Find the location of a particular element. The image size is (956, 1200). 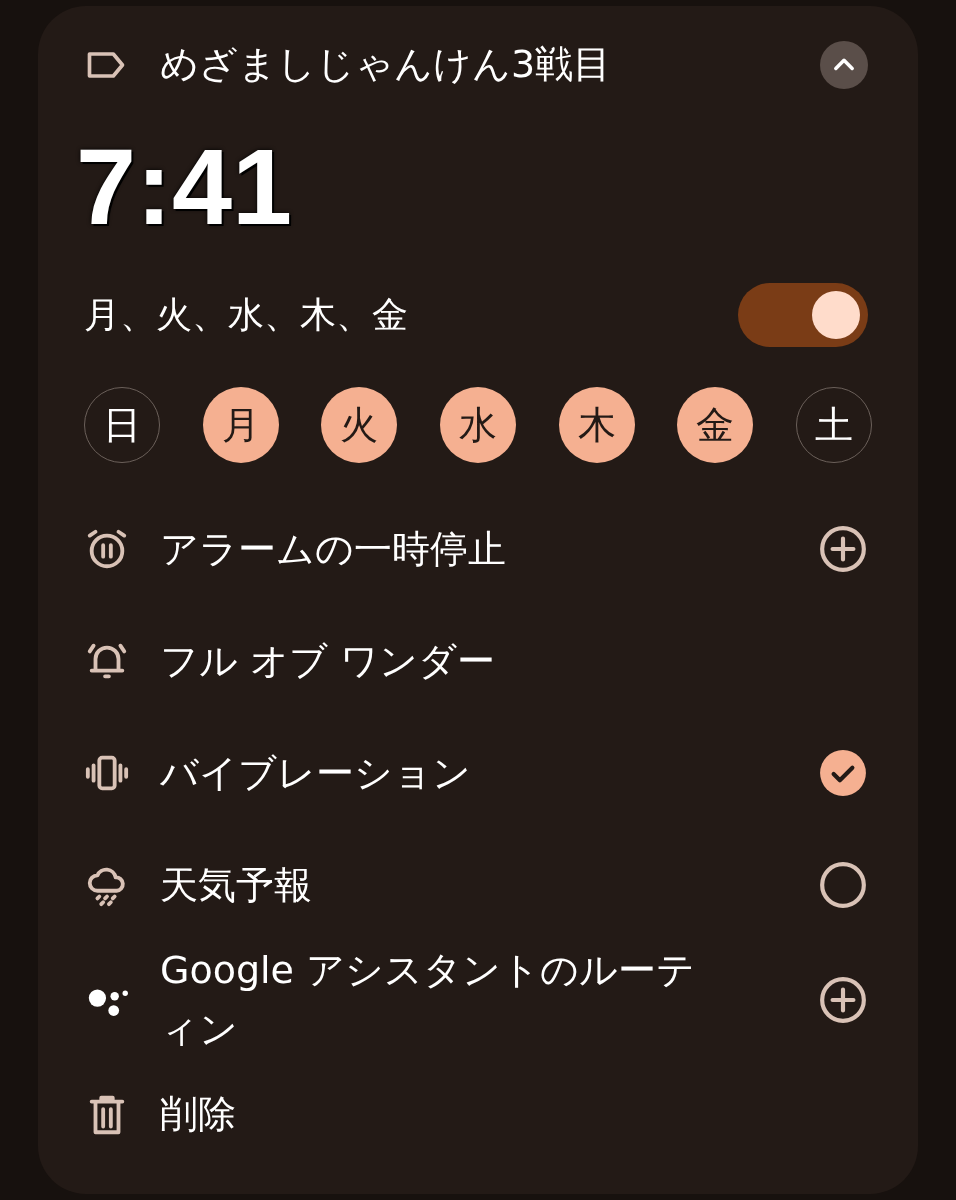

option-label: Google アシスタントのルーティン is located at coordinates (445, 1000).